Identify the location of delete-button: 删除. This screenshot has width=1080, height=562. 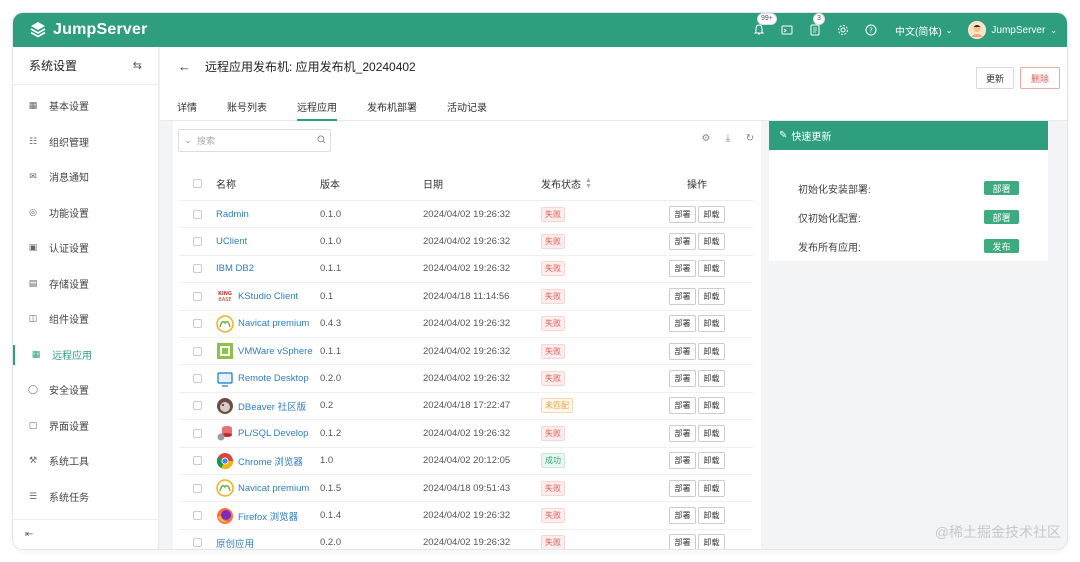
(1040, 78).